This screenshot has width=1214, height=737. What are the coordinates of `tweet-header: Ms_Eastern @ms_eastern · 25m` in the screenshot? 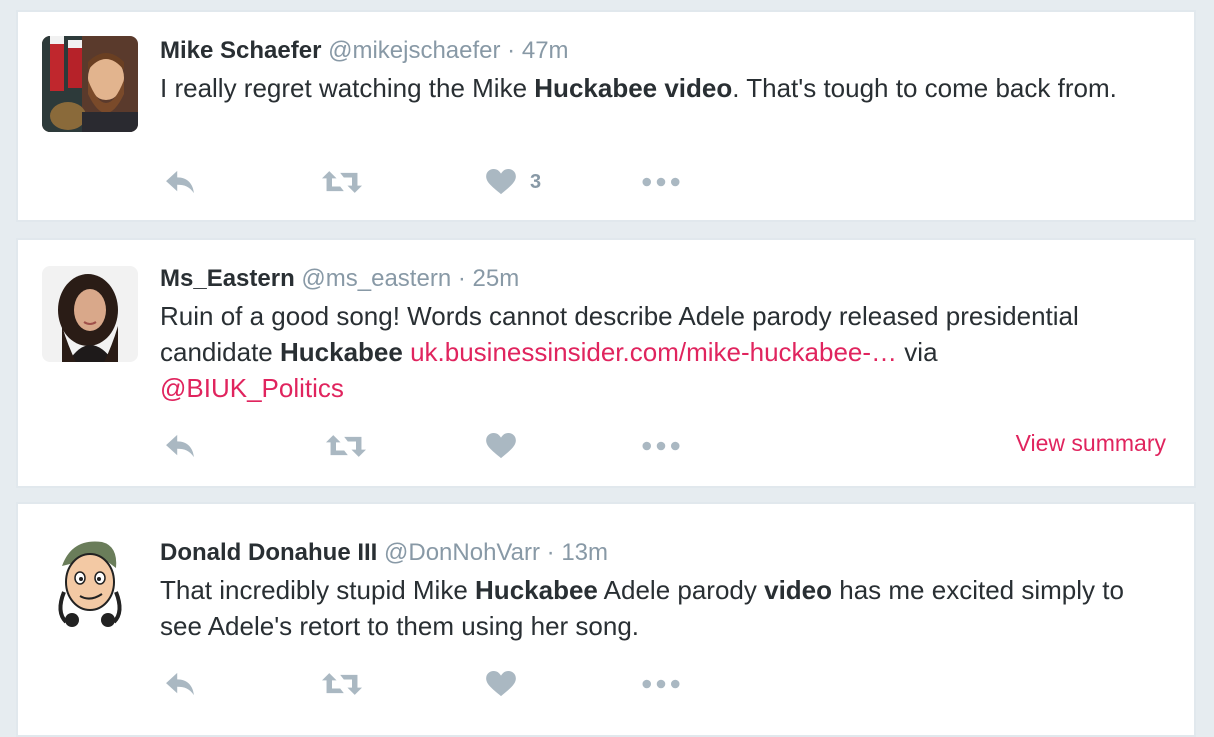 It's located at (666, 279).